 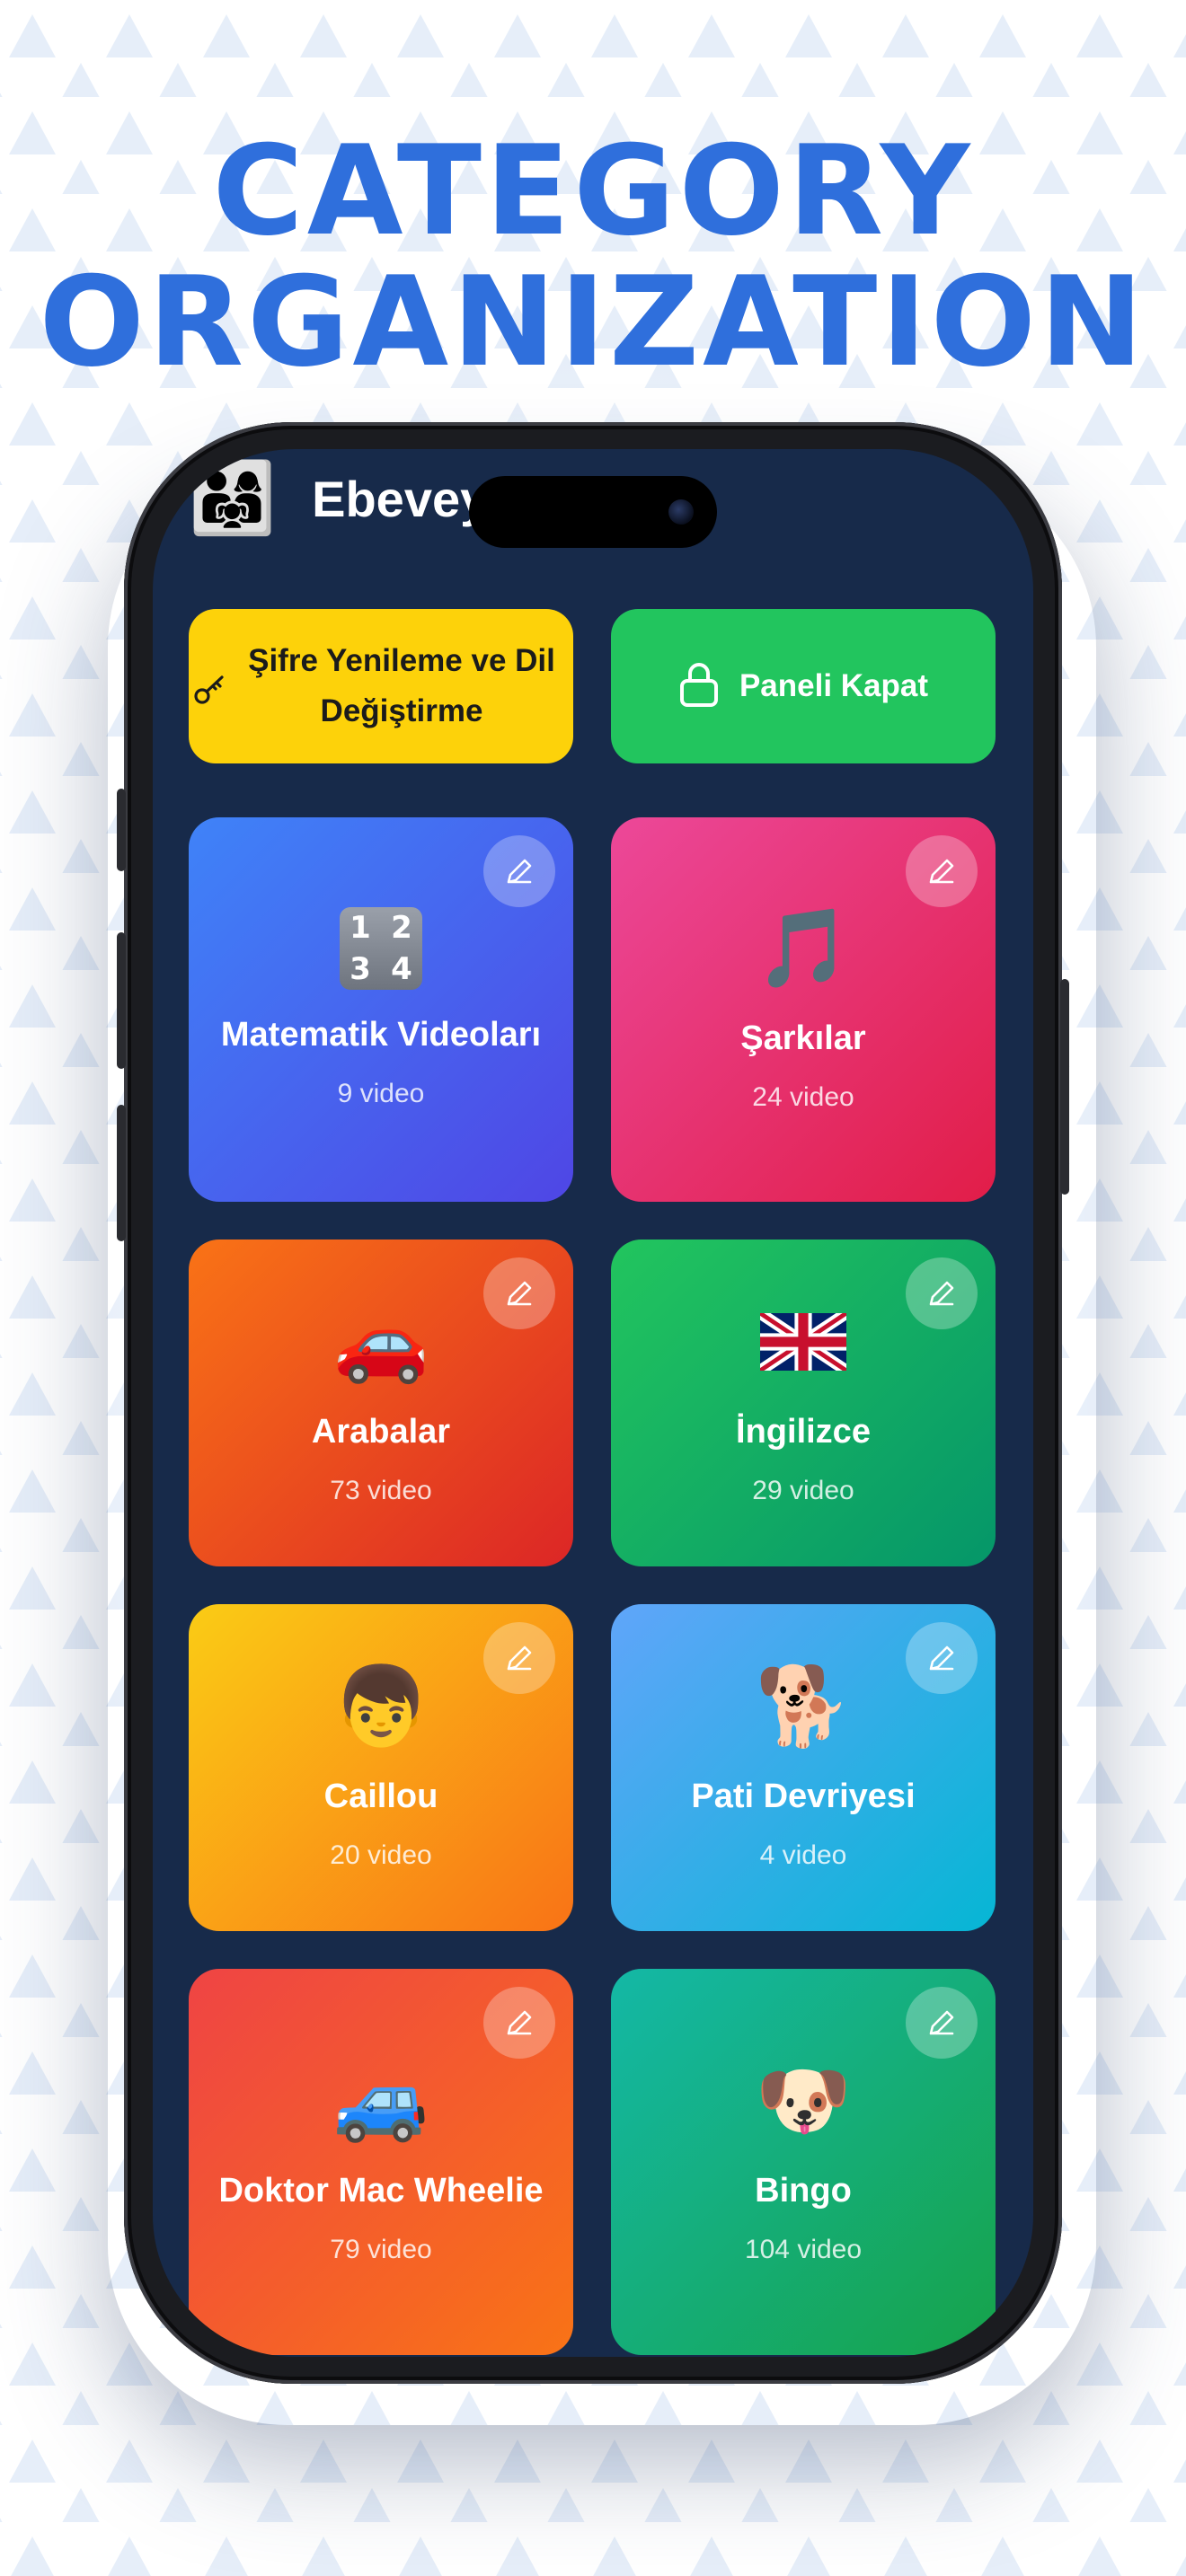 I want to click on suv-icon: 🚙, so click(x=380, y=2101).